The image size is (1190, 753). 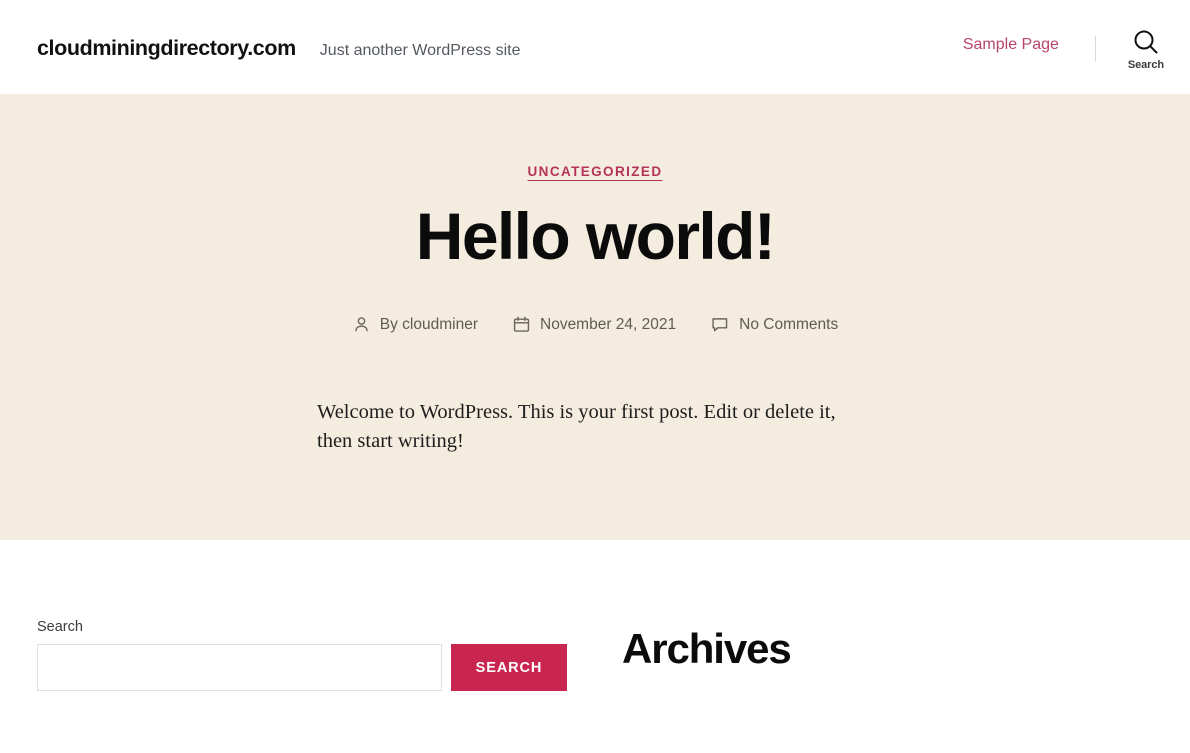 I want to click on post-comments: No Comments, so click(x=774, y=324).